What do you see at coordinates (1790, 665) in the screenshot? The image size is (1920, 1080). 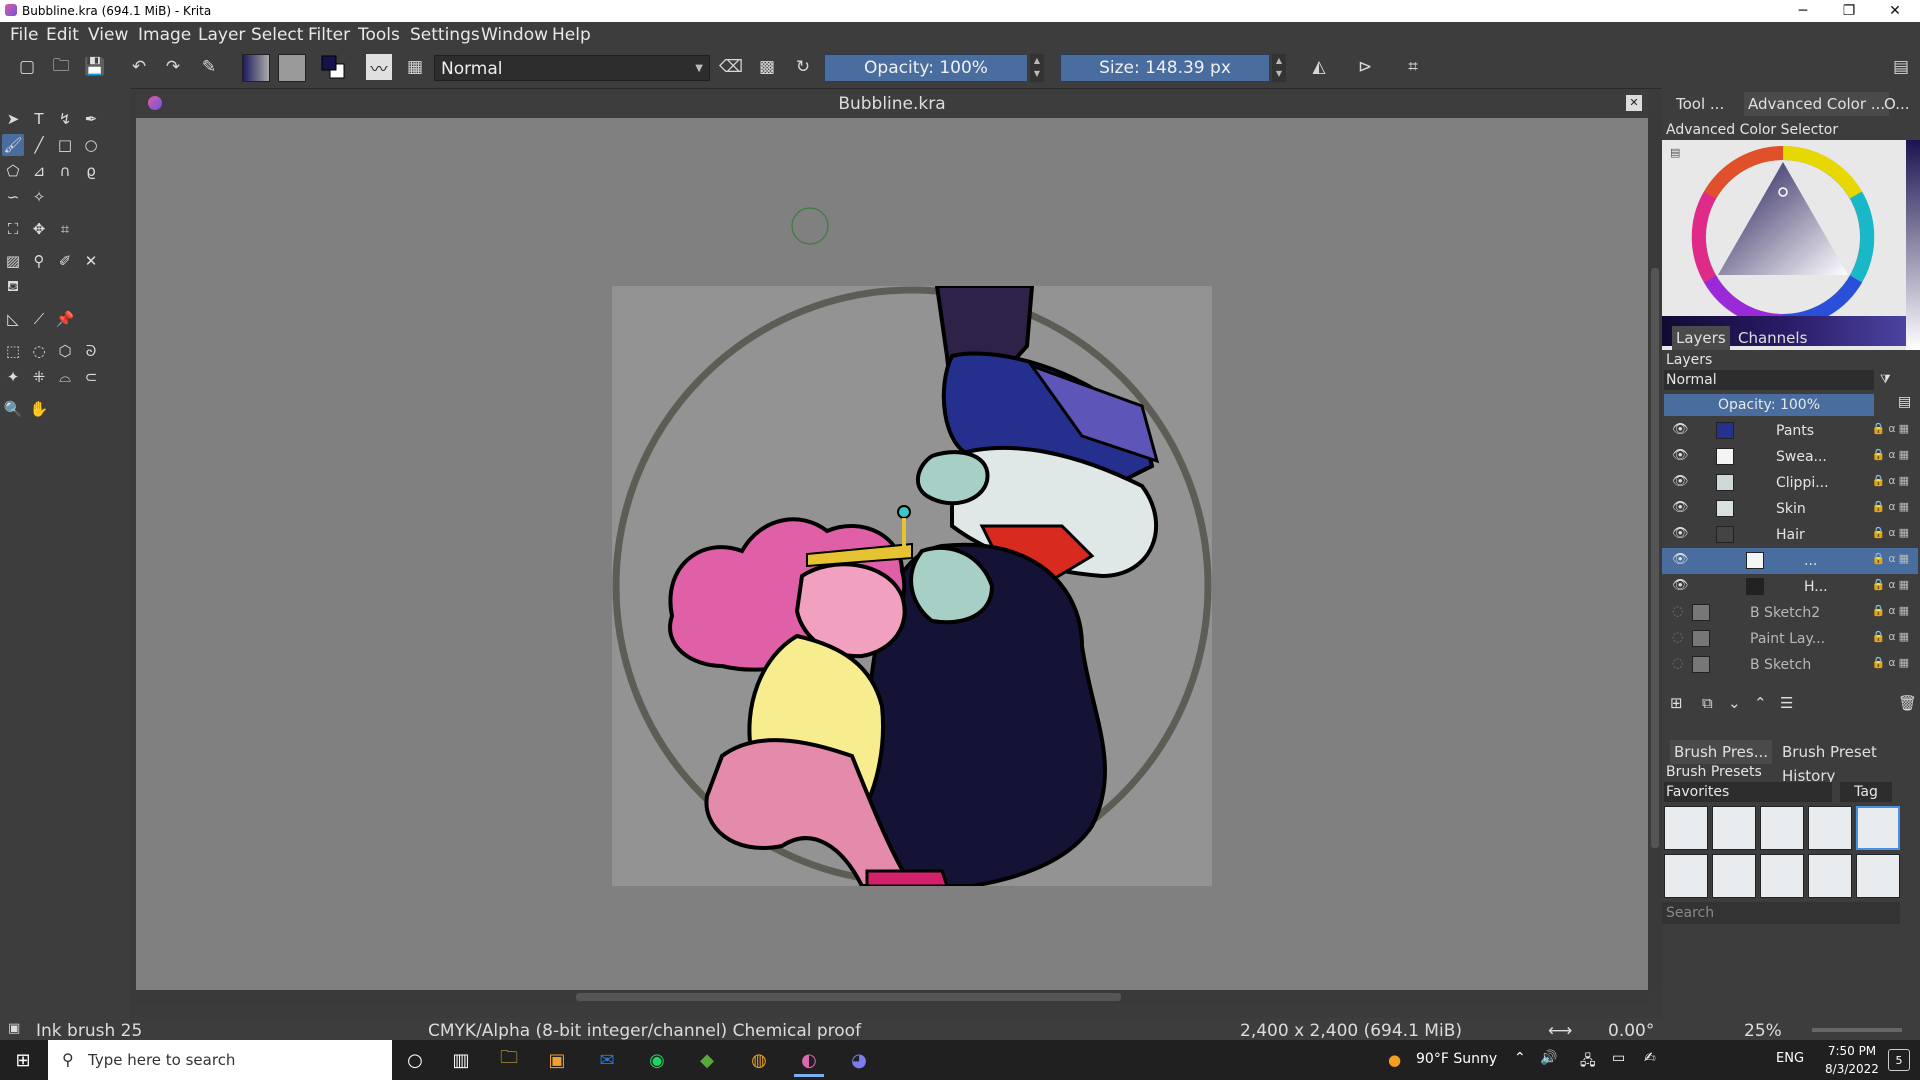 I see `layer-row: ◌ B Sketch 🔒α▦` at bounding box center [1790, 665].